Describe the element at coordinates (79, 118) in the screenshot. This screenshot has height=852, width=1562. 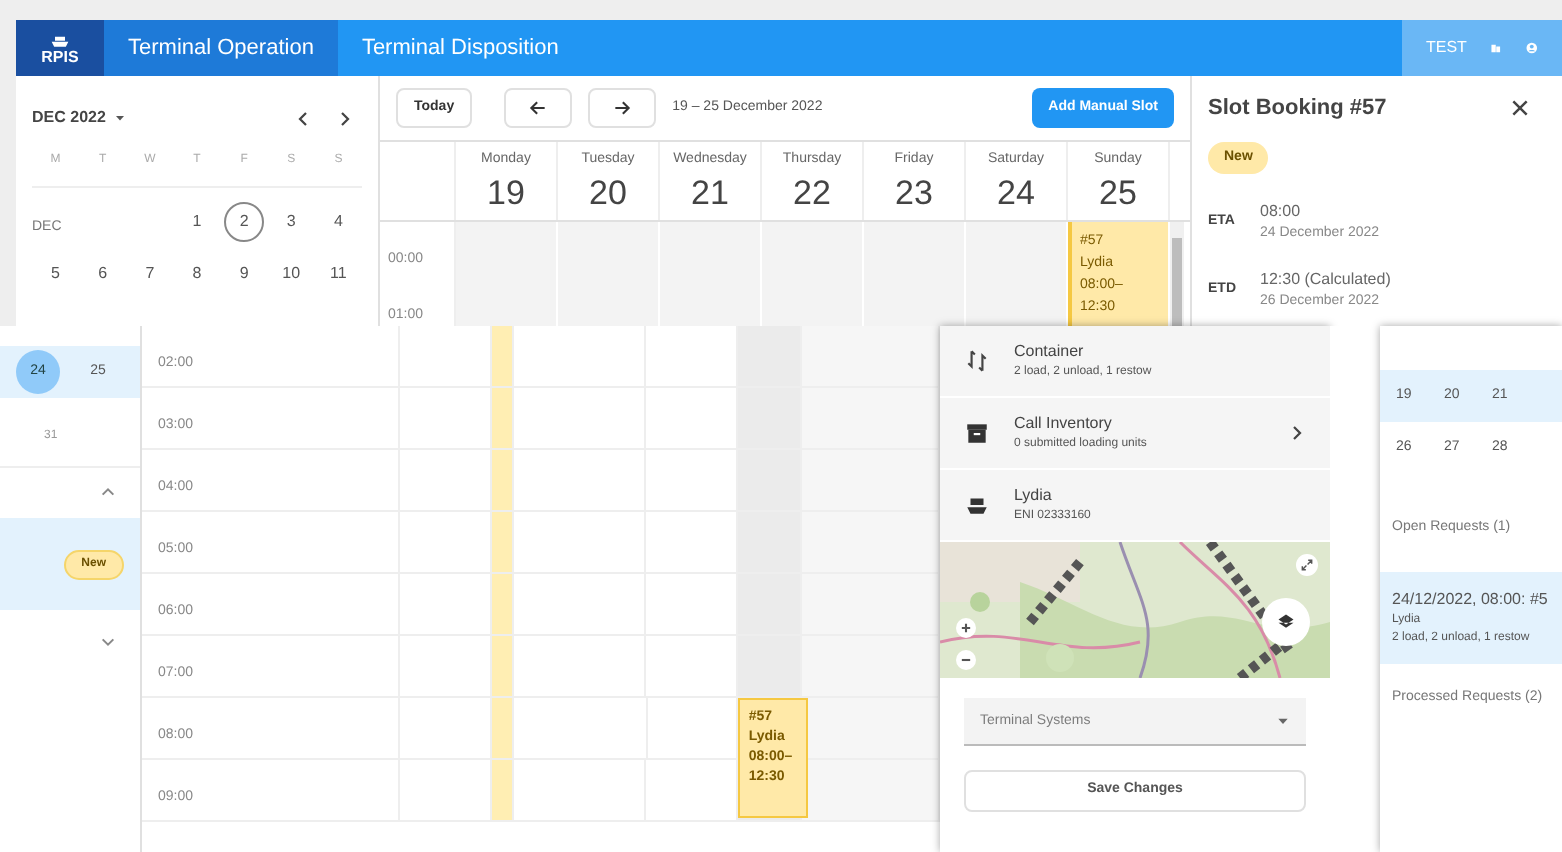
I see `month-selector: DEC 2022` at that location.